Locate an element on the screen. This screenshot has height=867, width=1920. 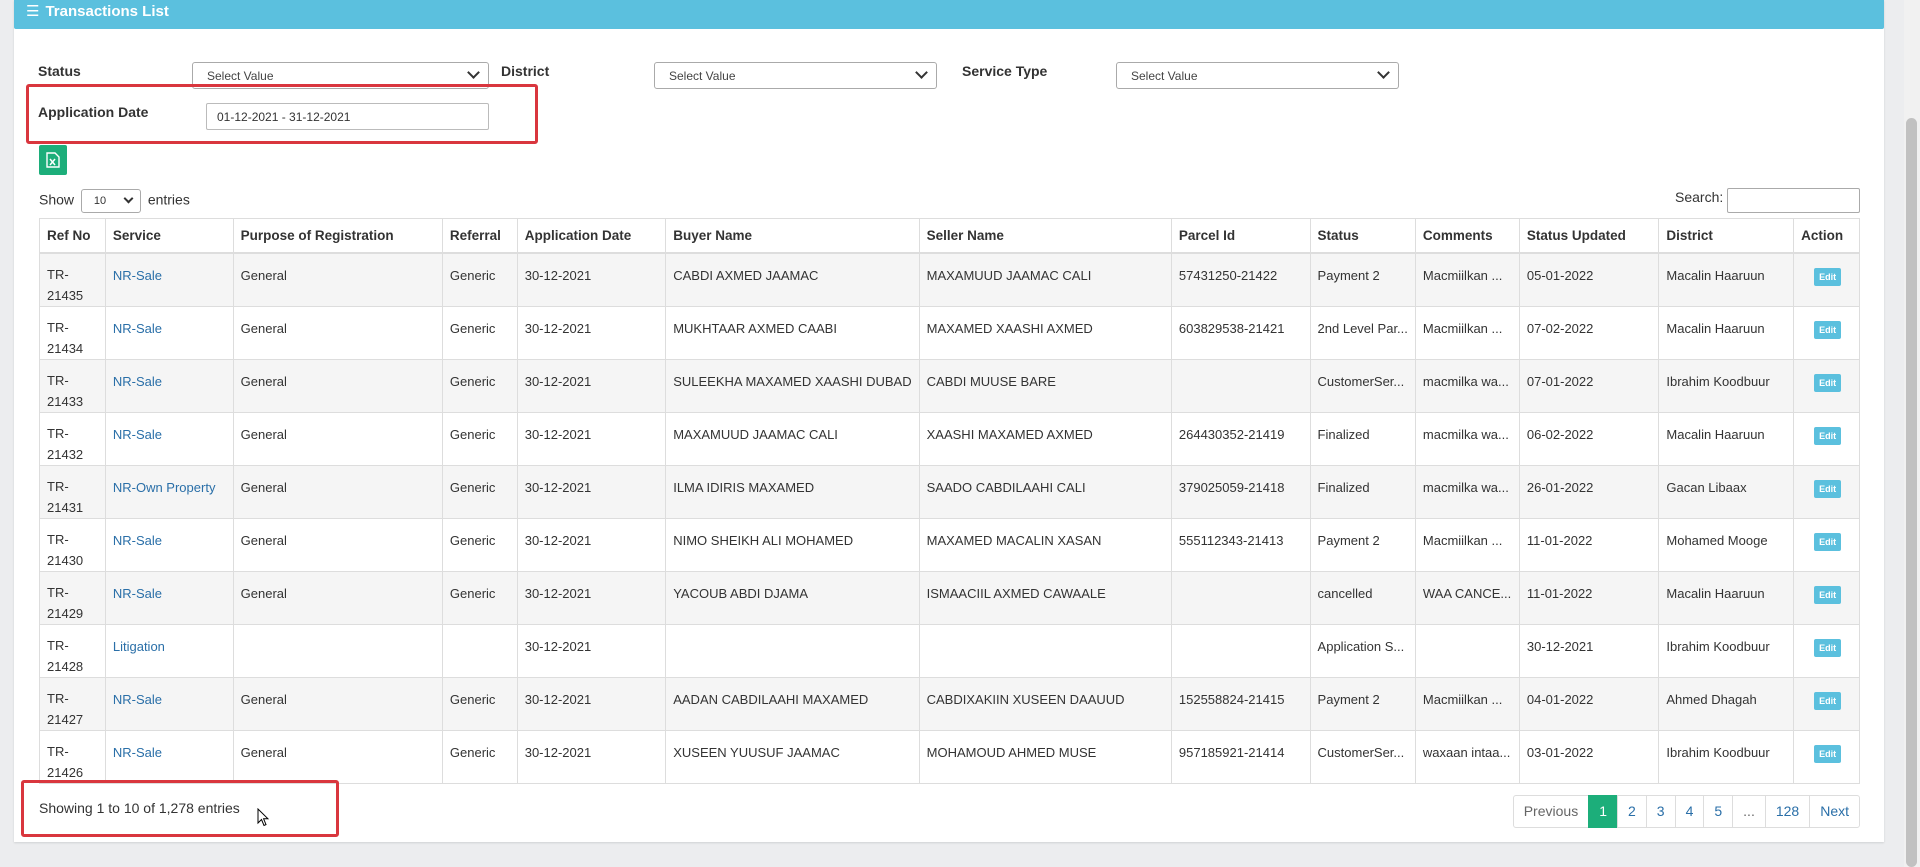
service-link: NR-Own Property is located at coordinates (164, 487).